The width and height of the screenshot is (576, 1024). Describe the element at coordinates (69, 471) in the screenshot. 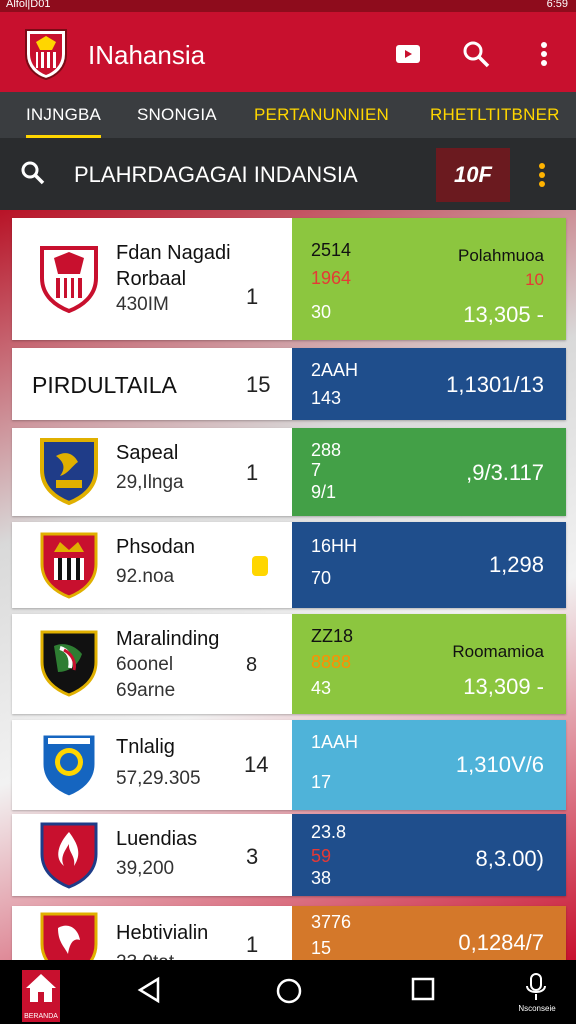

I see `eagle-crest-icon` at that location.